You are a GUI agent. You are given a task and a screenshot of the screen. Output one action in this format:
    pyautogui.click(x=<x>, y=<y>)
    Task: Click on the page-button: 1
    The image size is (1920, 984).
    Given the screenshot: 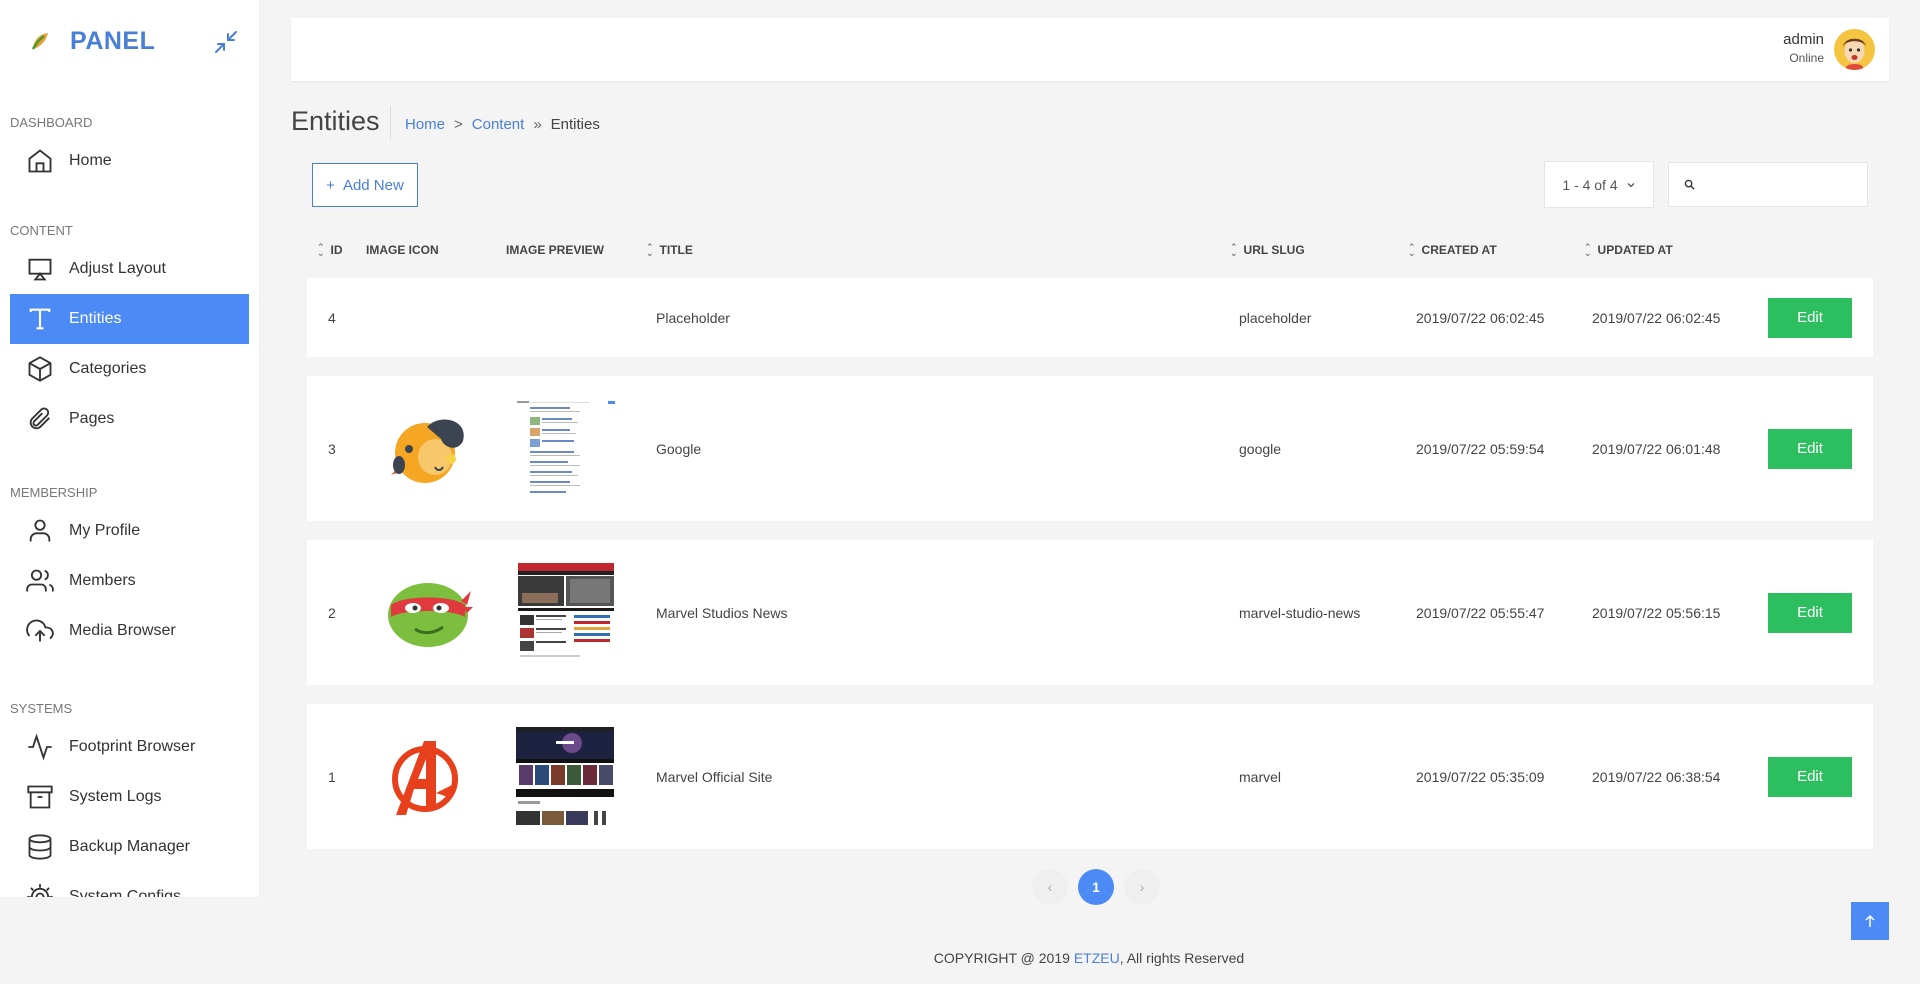 What is the action you would take?
    pyautogui.click(x=1096, y=887)
    